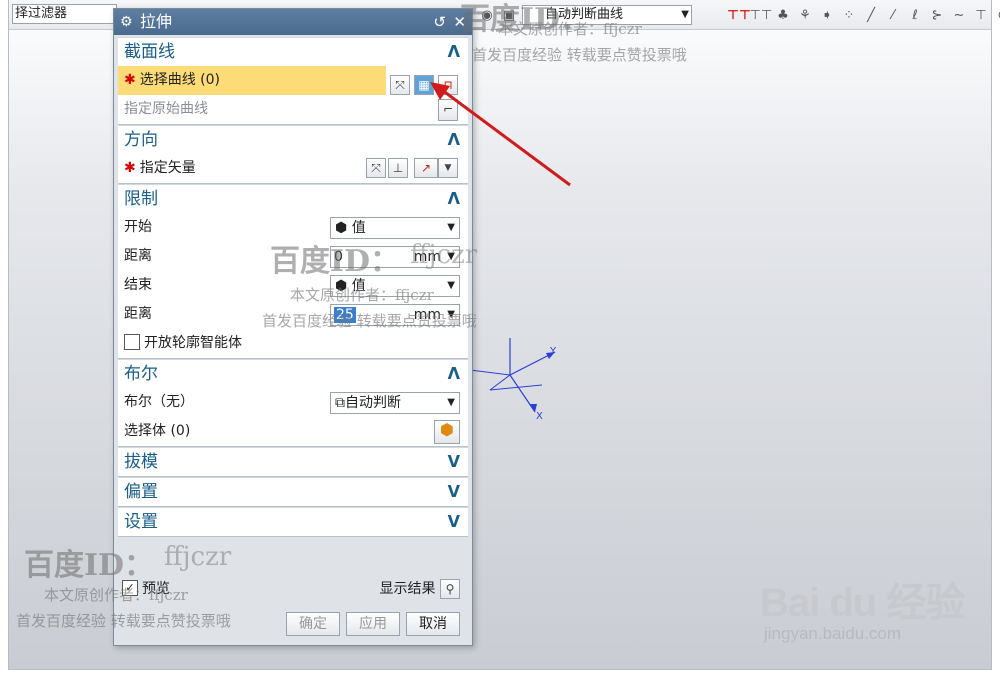  Describe the element at coordinates (997, 15) in the screenshot. I see `point-on-curve-icon: ⊙` at that location.